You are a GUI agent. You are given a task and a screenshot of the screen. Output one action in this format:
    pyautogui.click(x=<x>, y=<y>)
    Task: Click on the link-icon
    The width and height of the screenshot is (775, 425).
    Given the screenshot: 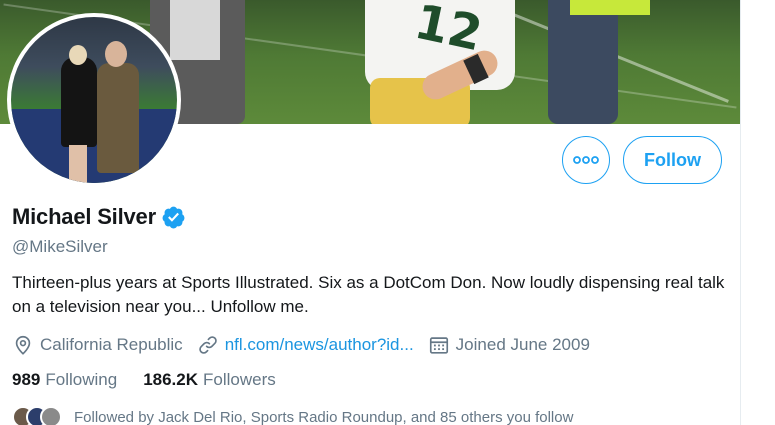 What is the action you would take?
    pyautogui.click(x=207, y=345)
    